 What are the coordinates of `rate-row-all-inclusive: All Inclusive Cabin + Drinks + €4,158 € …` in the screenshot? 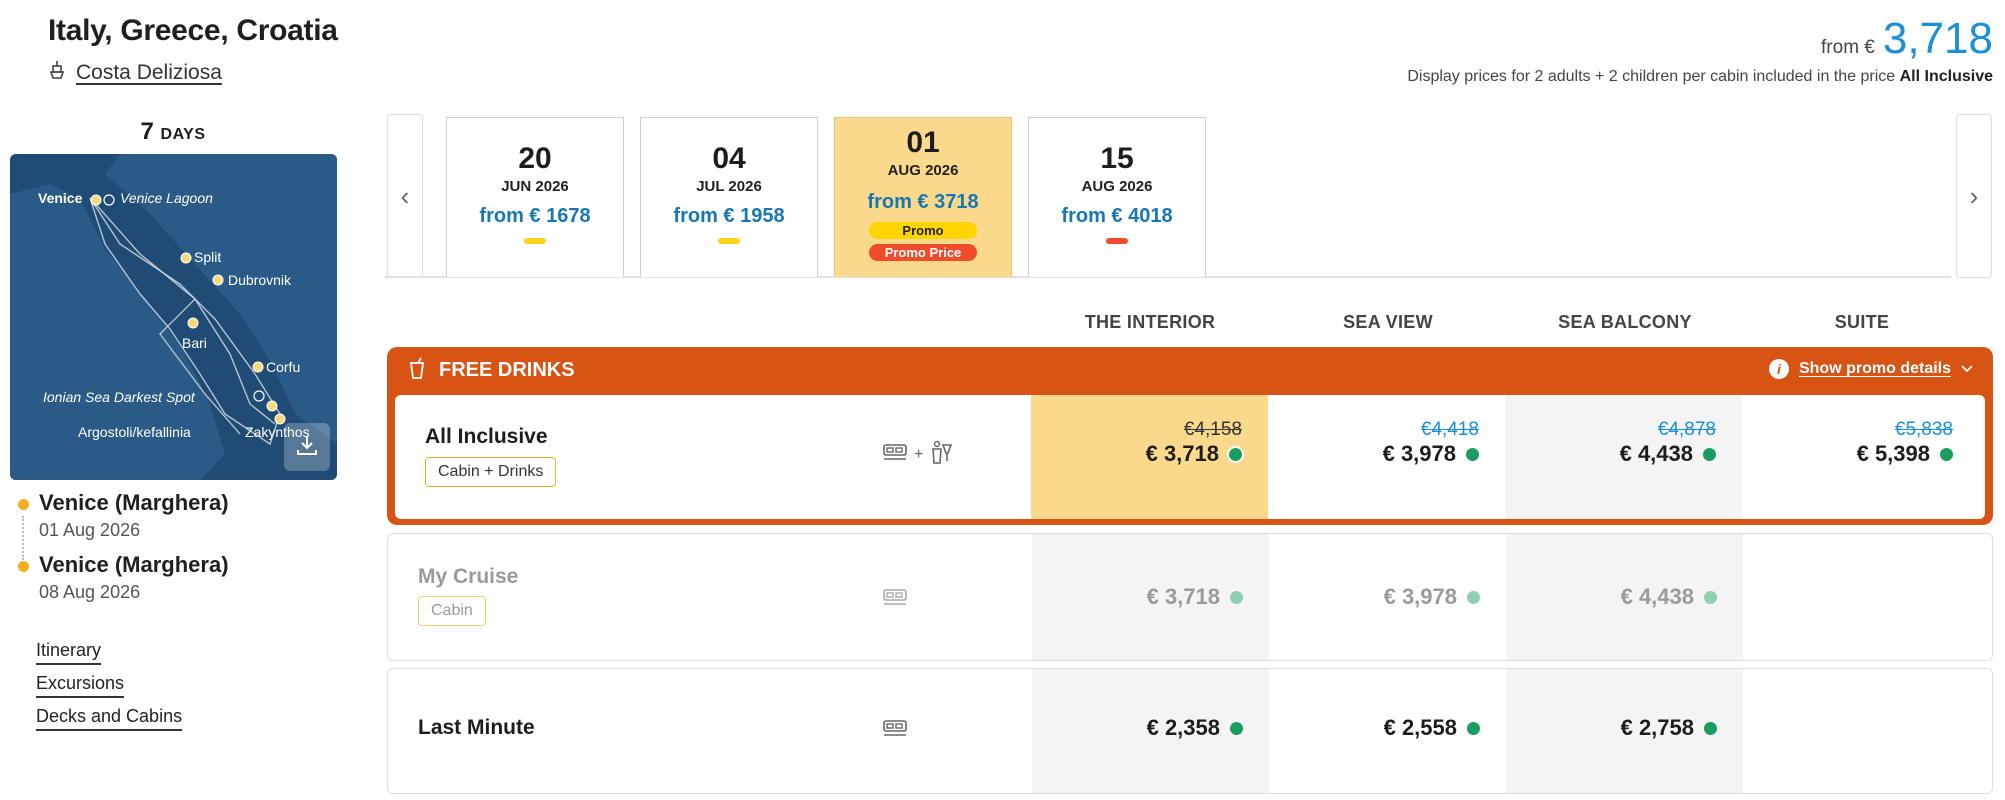 It's located at (1190, 457).